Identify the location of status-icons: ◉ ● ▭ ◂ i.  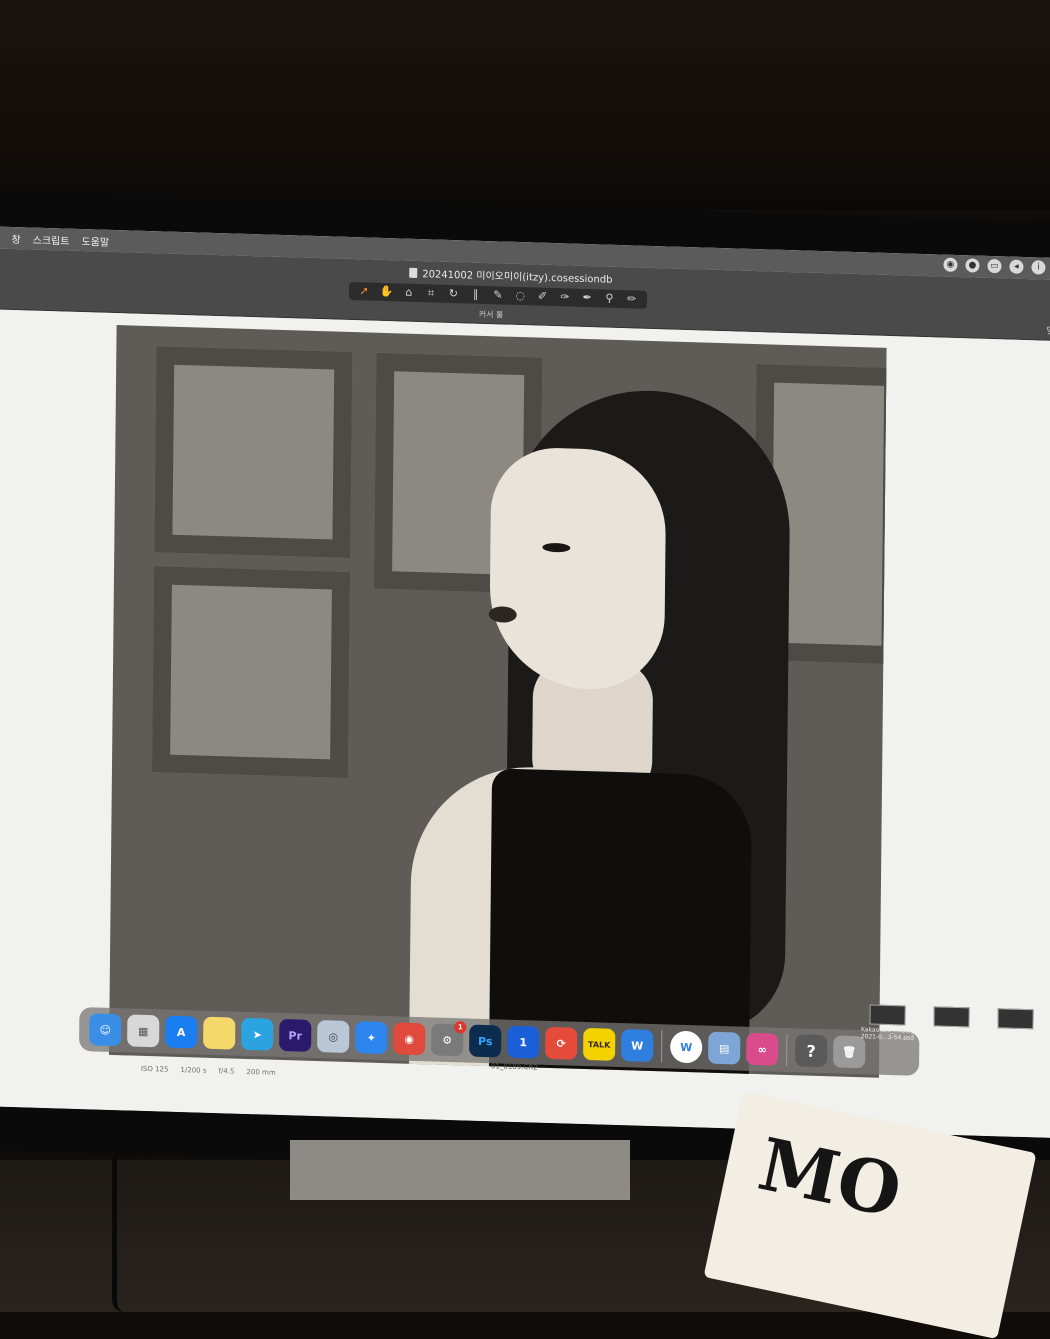
(994, 266).